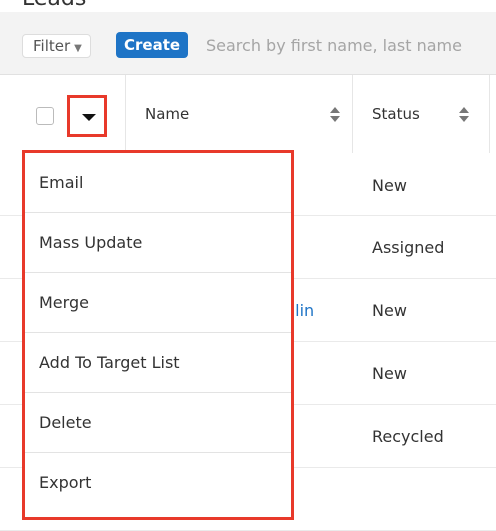  Describe the element at coordinates (408, 436) in the screenshot. I see `status-cell: Recycled` at that location.